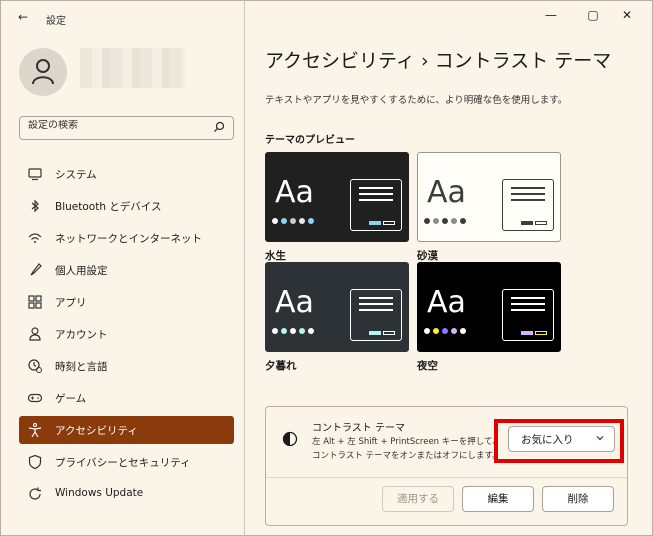 The height and width of the screenshot is (536, 653). What do you see at coordinates (96, 431) in the screenshot?
I see `sidebar-item-label: アクセシビリティ` at bounding box center [96, 431].